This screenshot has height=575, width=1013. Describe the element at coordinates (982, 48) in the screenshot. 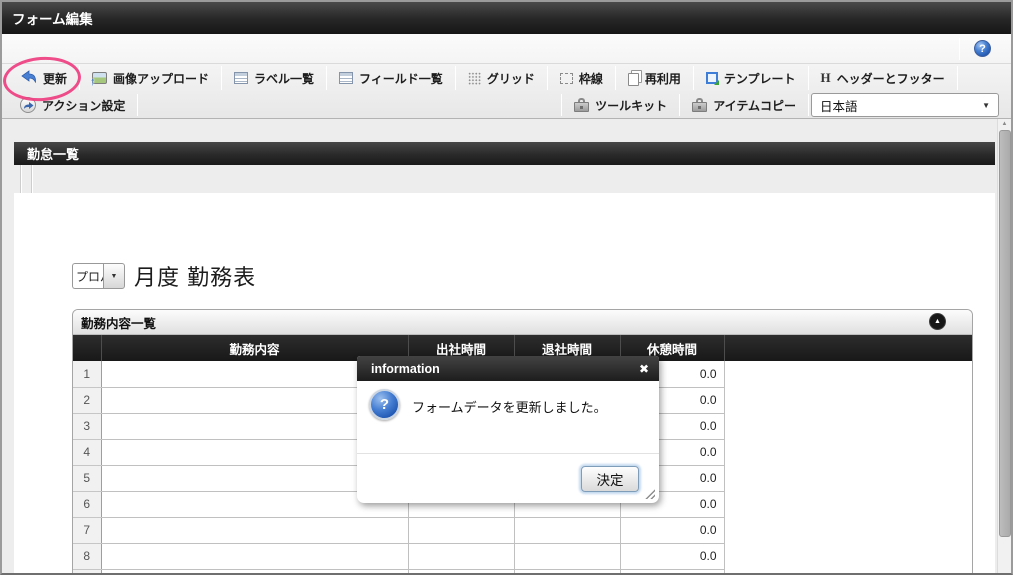

I see `help-icon: ?` at that location.